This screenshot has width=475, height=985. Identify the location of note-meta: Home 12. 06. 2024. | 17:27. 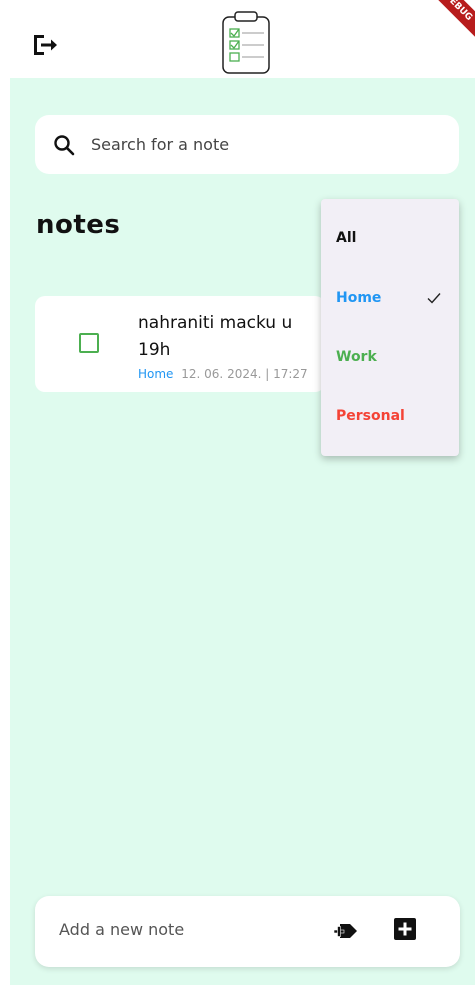
(223, 374).